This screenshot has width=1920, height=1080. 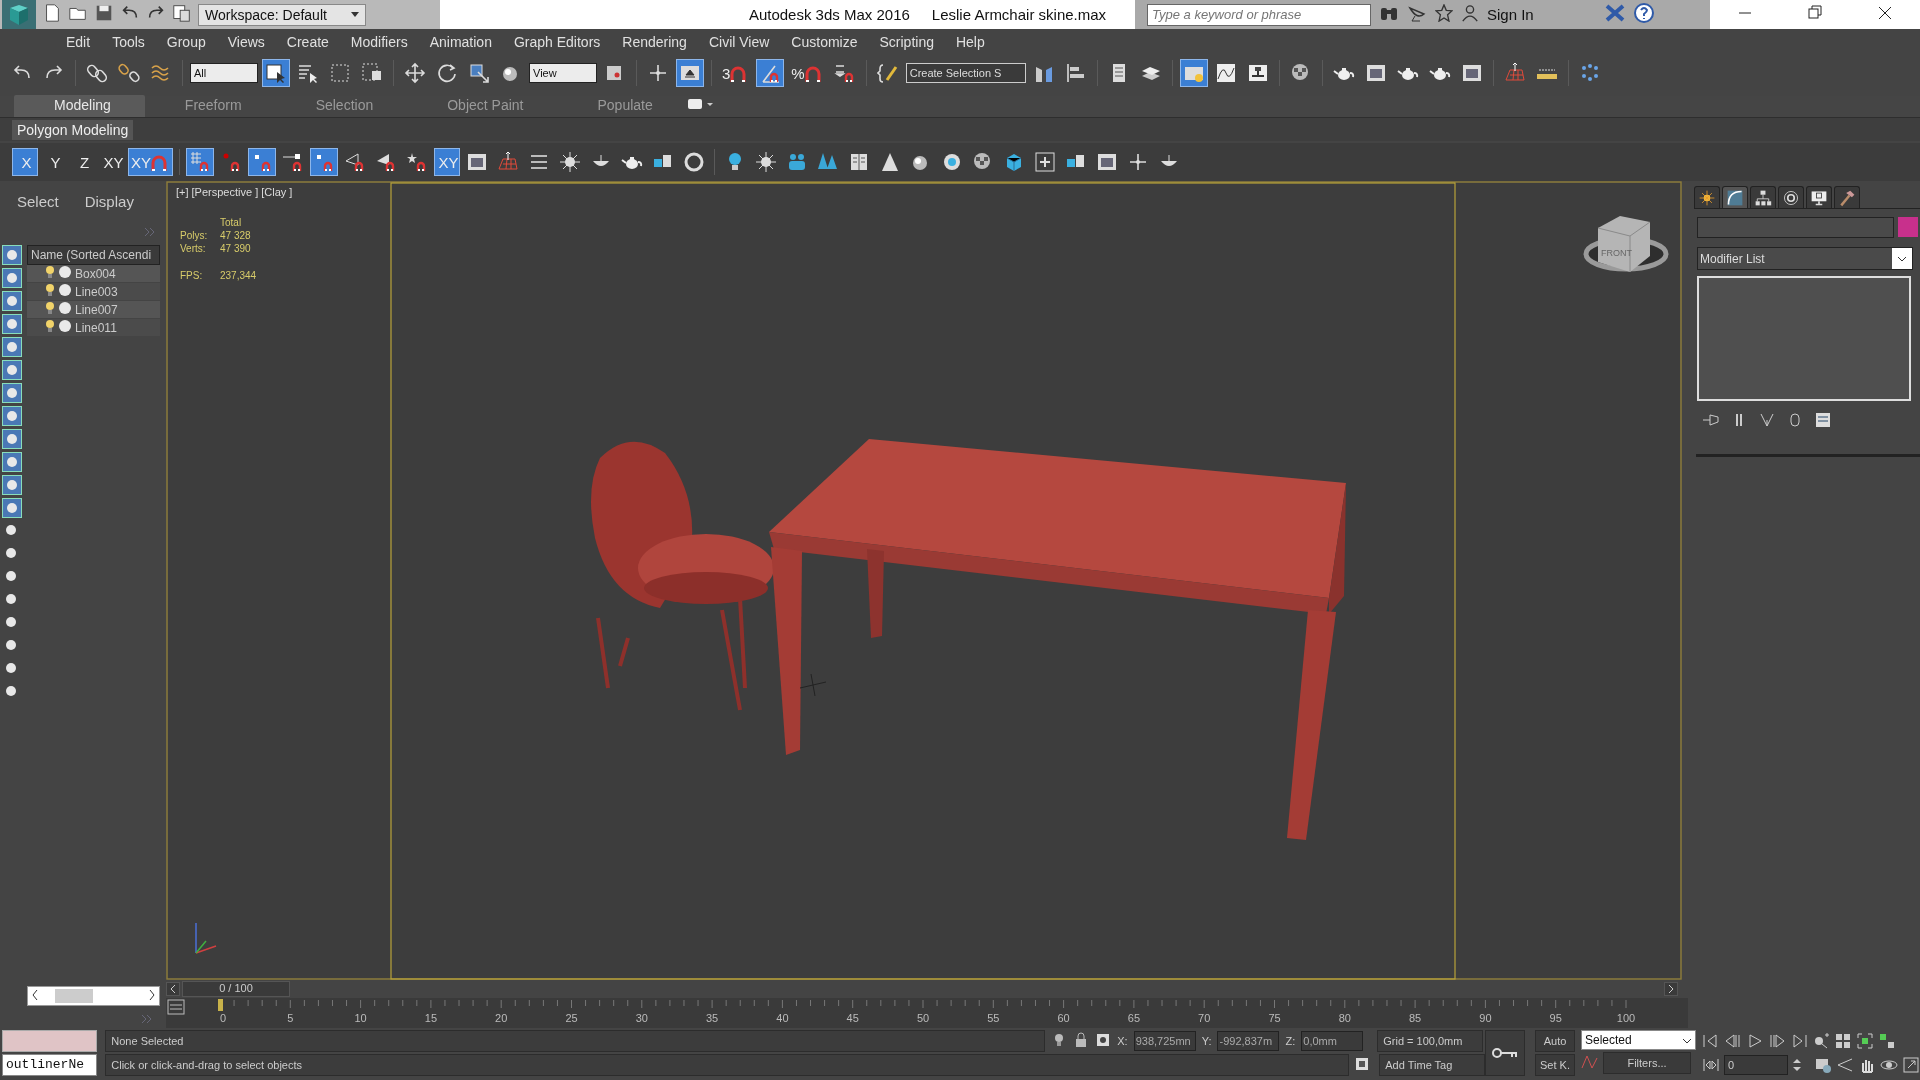 What do you see at coordinates (1259, 14) in the screenshot?
I see `search-field: Type a keyword or phrase` at bounding box center [1259, 14].